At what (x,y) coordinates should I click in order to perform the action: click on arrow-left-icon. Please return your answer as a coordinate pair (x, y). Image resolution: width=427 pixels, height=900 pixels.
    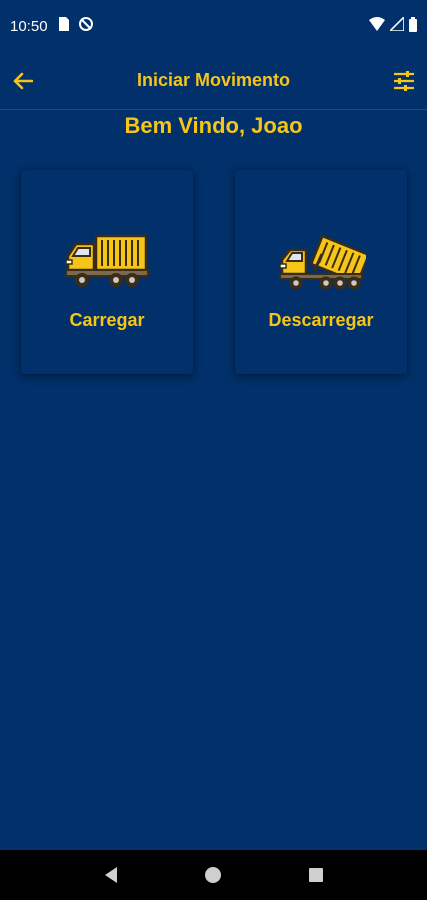
    Looking at the image, I should click on (23, 81).